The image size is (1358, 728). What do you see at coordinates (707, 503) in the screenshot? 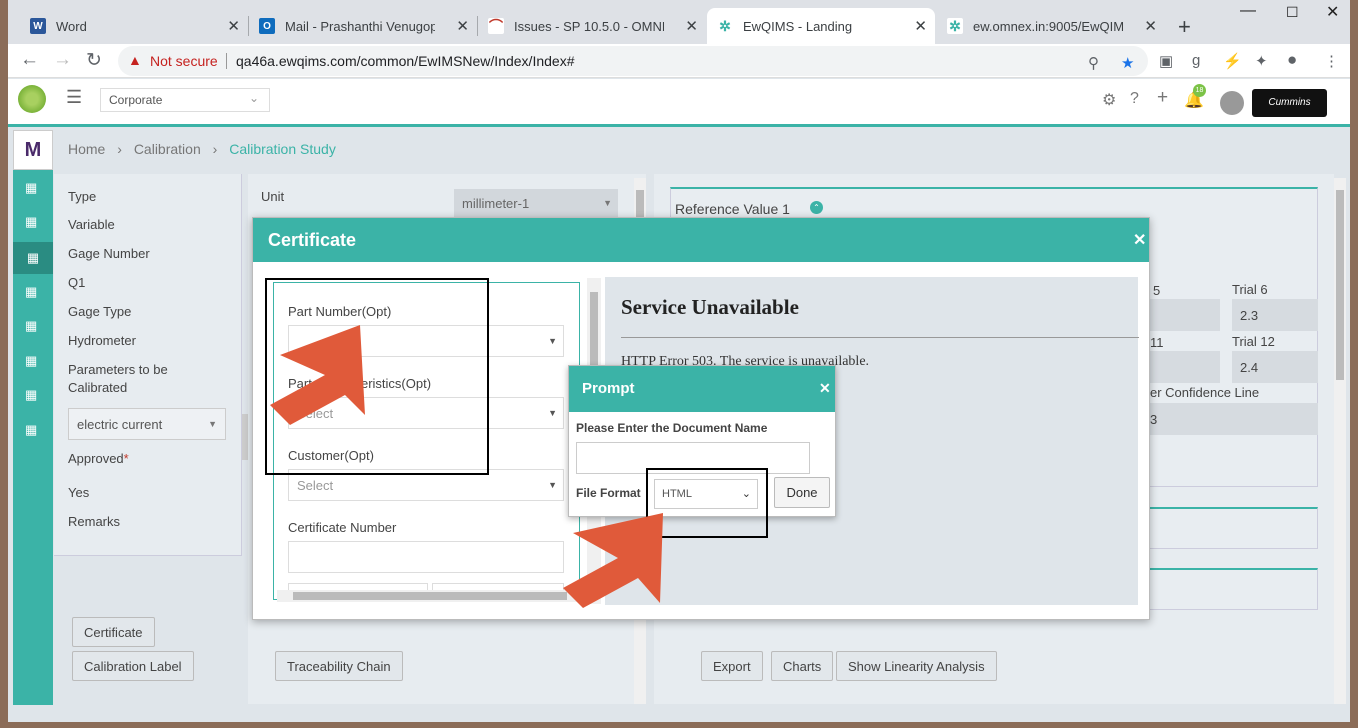
I see `annotation-box` at bounding box center [707, 503].